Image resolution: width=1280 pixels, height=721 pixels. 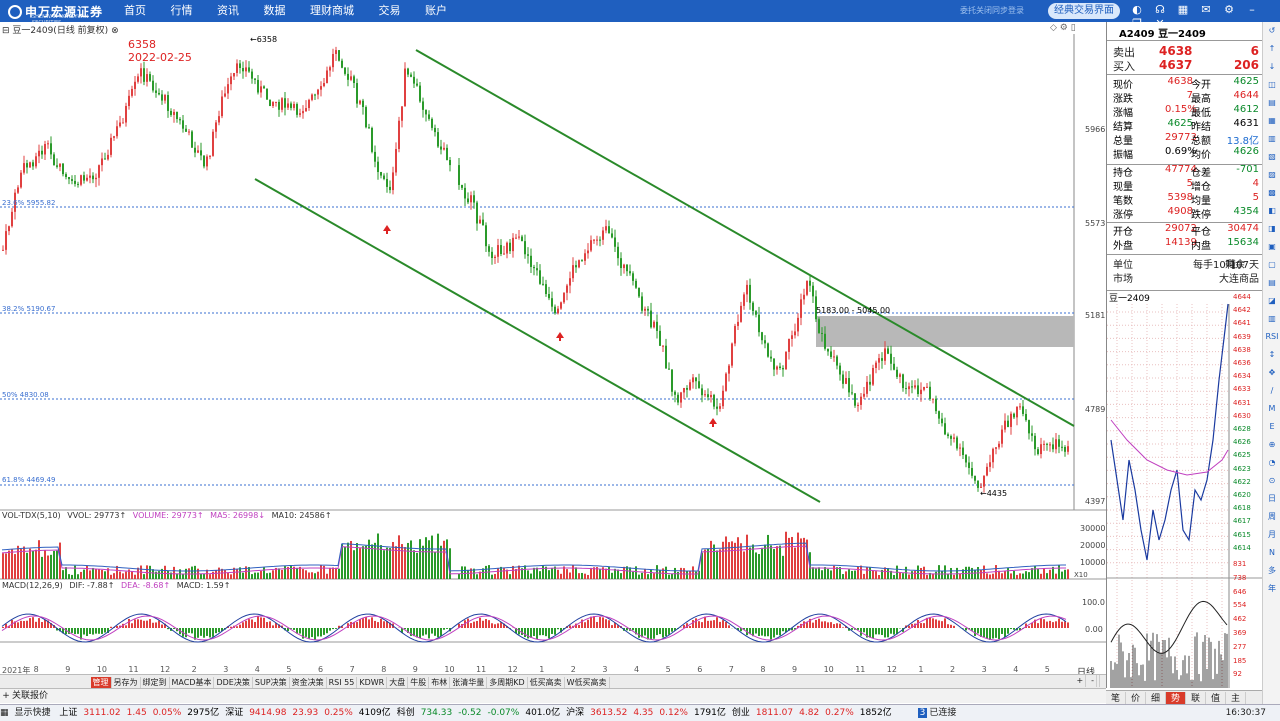 What do you see at coordinates (1271, 391) in the screenshot?
I see `toolbar-icon: ∕` at bounding box center [1271, 391].